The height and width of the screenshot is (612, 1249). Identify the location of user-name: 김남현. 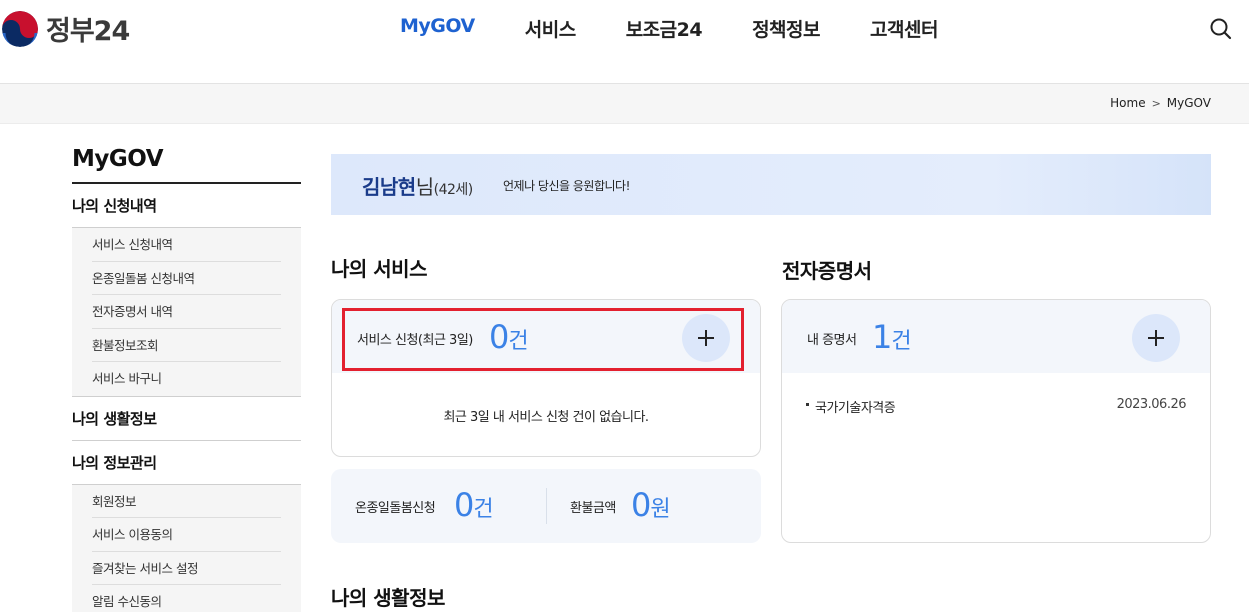
(389, 187).